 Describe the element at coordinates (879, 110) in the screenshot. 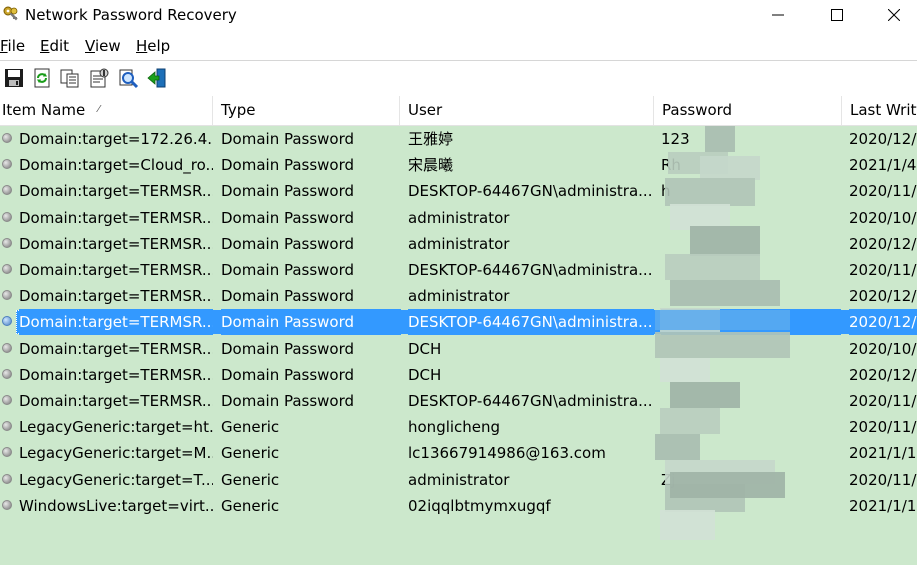

I see `column-last-written: Last Writt` at that location.